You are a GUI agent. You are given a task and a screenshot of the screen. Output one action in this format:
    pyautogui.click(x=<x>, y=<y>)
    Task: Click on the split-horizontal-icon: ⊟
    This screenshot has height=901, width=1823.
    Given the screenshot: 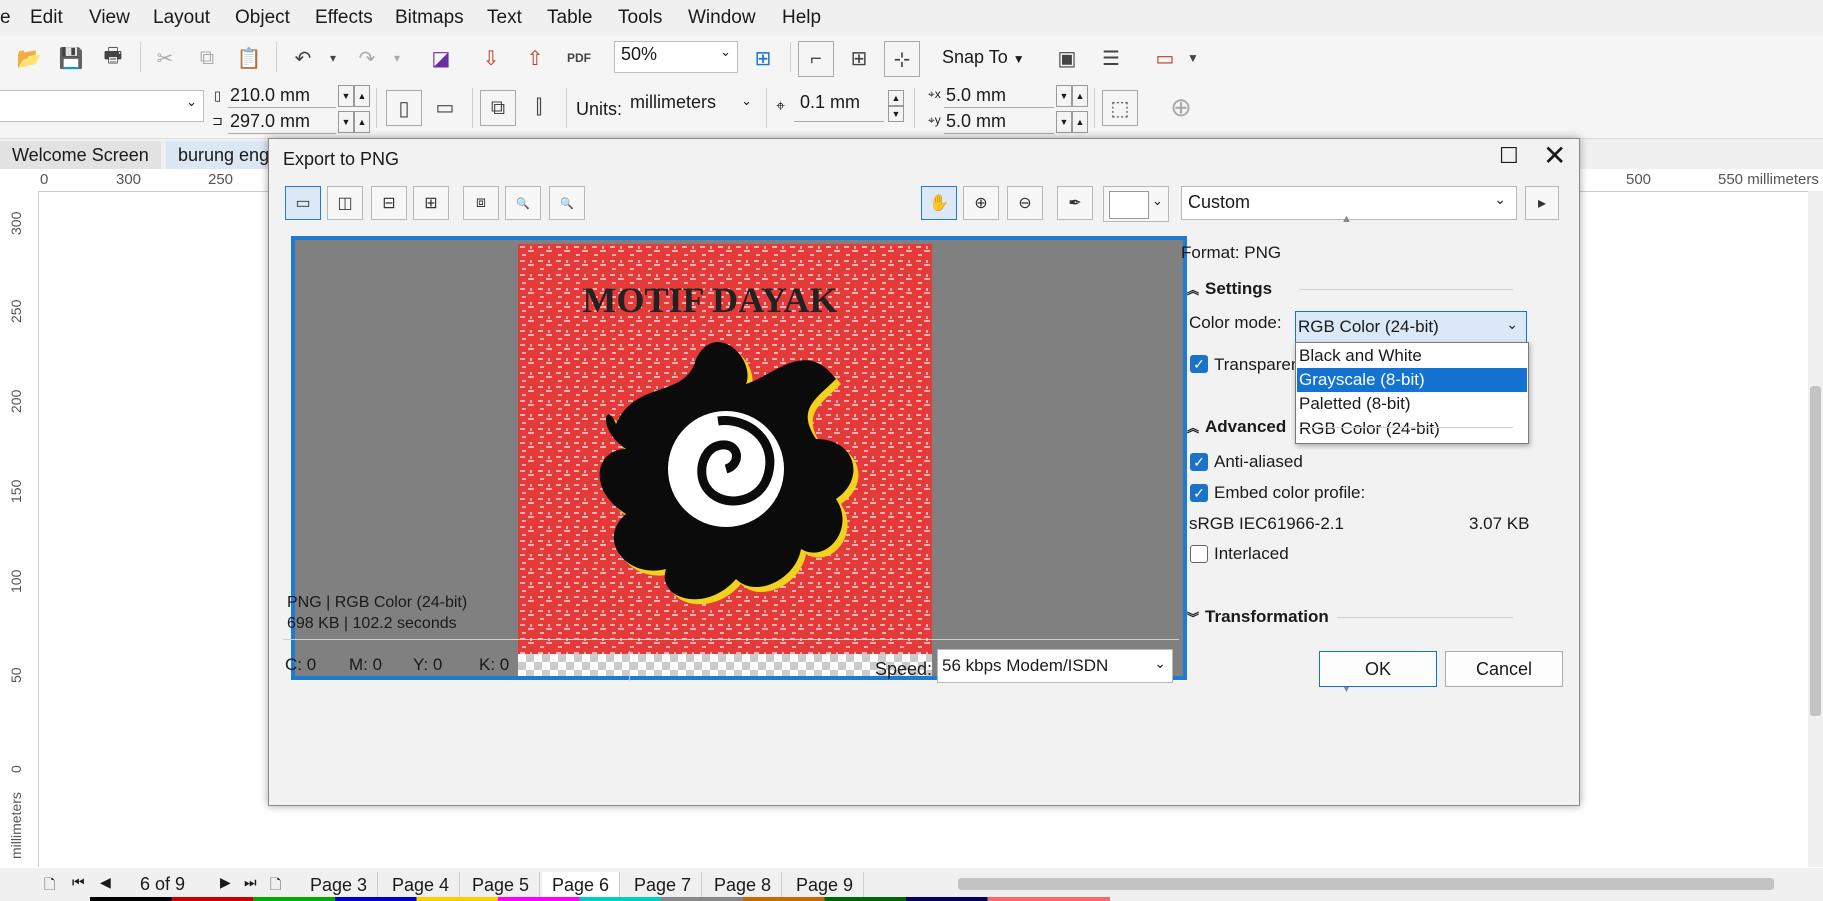 What is the action you would take?
    pyautogui.click(x=389, y=203)
    